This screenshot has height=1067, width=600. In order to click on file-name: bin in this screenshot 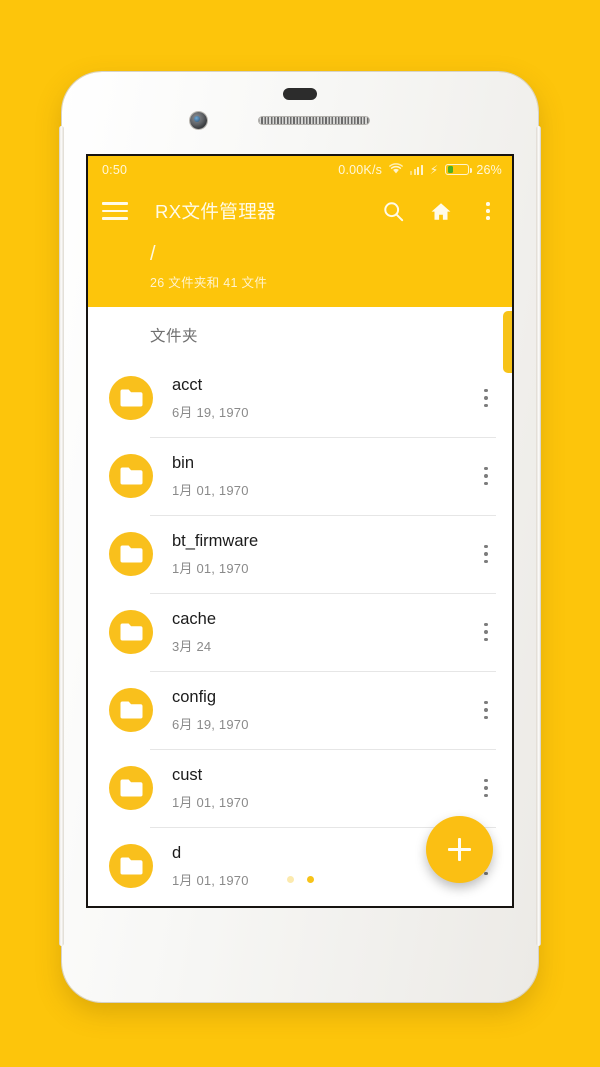, I will do `click(183, 463)`.